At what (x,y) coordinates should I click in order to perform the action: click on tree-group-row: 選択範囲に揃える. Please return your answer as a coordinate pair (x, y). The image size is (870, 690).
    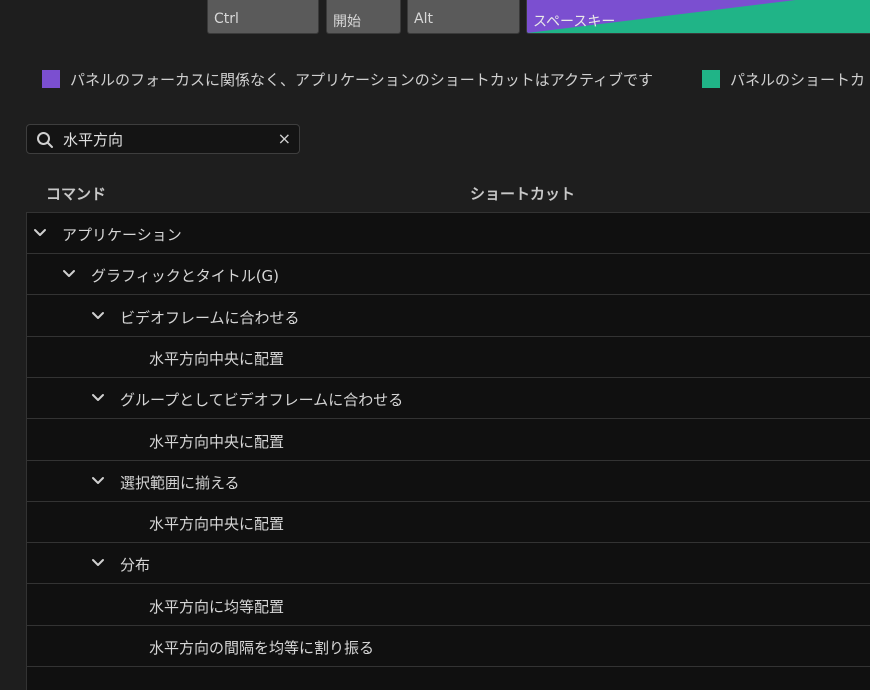
    Looking at the image, I should click on (448, 481).